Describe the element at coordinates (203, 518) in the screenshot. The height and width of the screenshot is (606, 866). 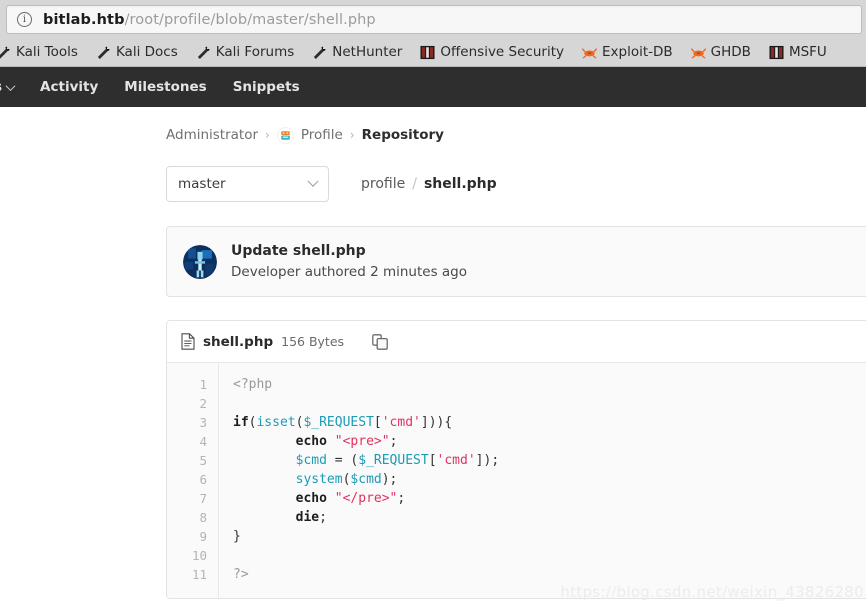
I see `line-number: 8` at that location.